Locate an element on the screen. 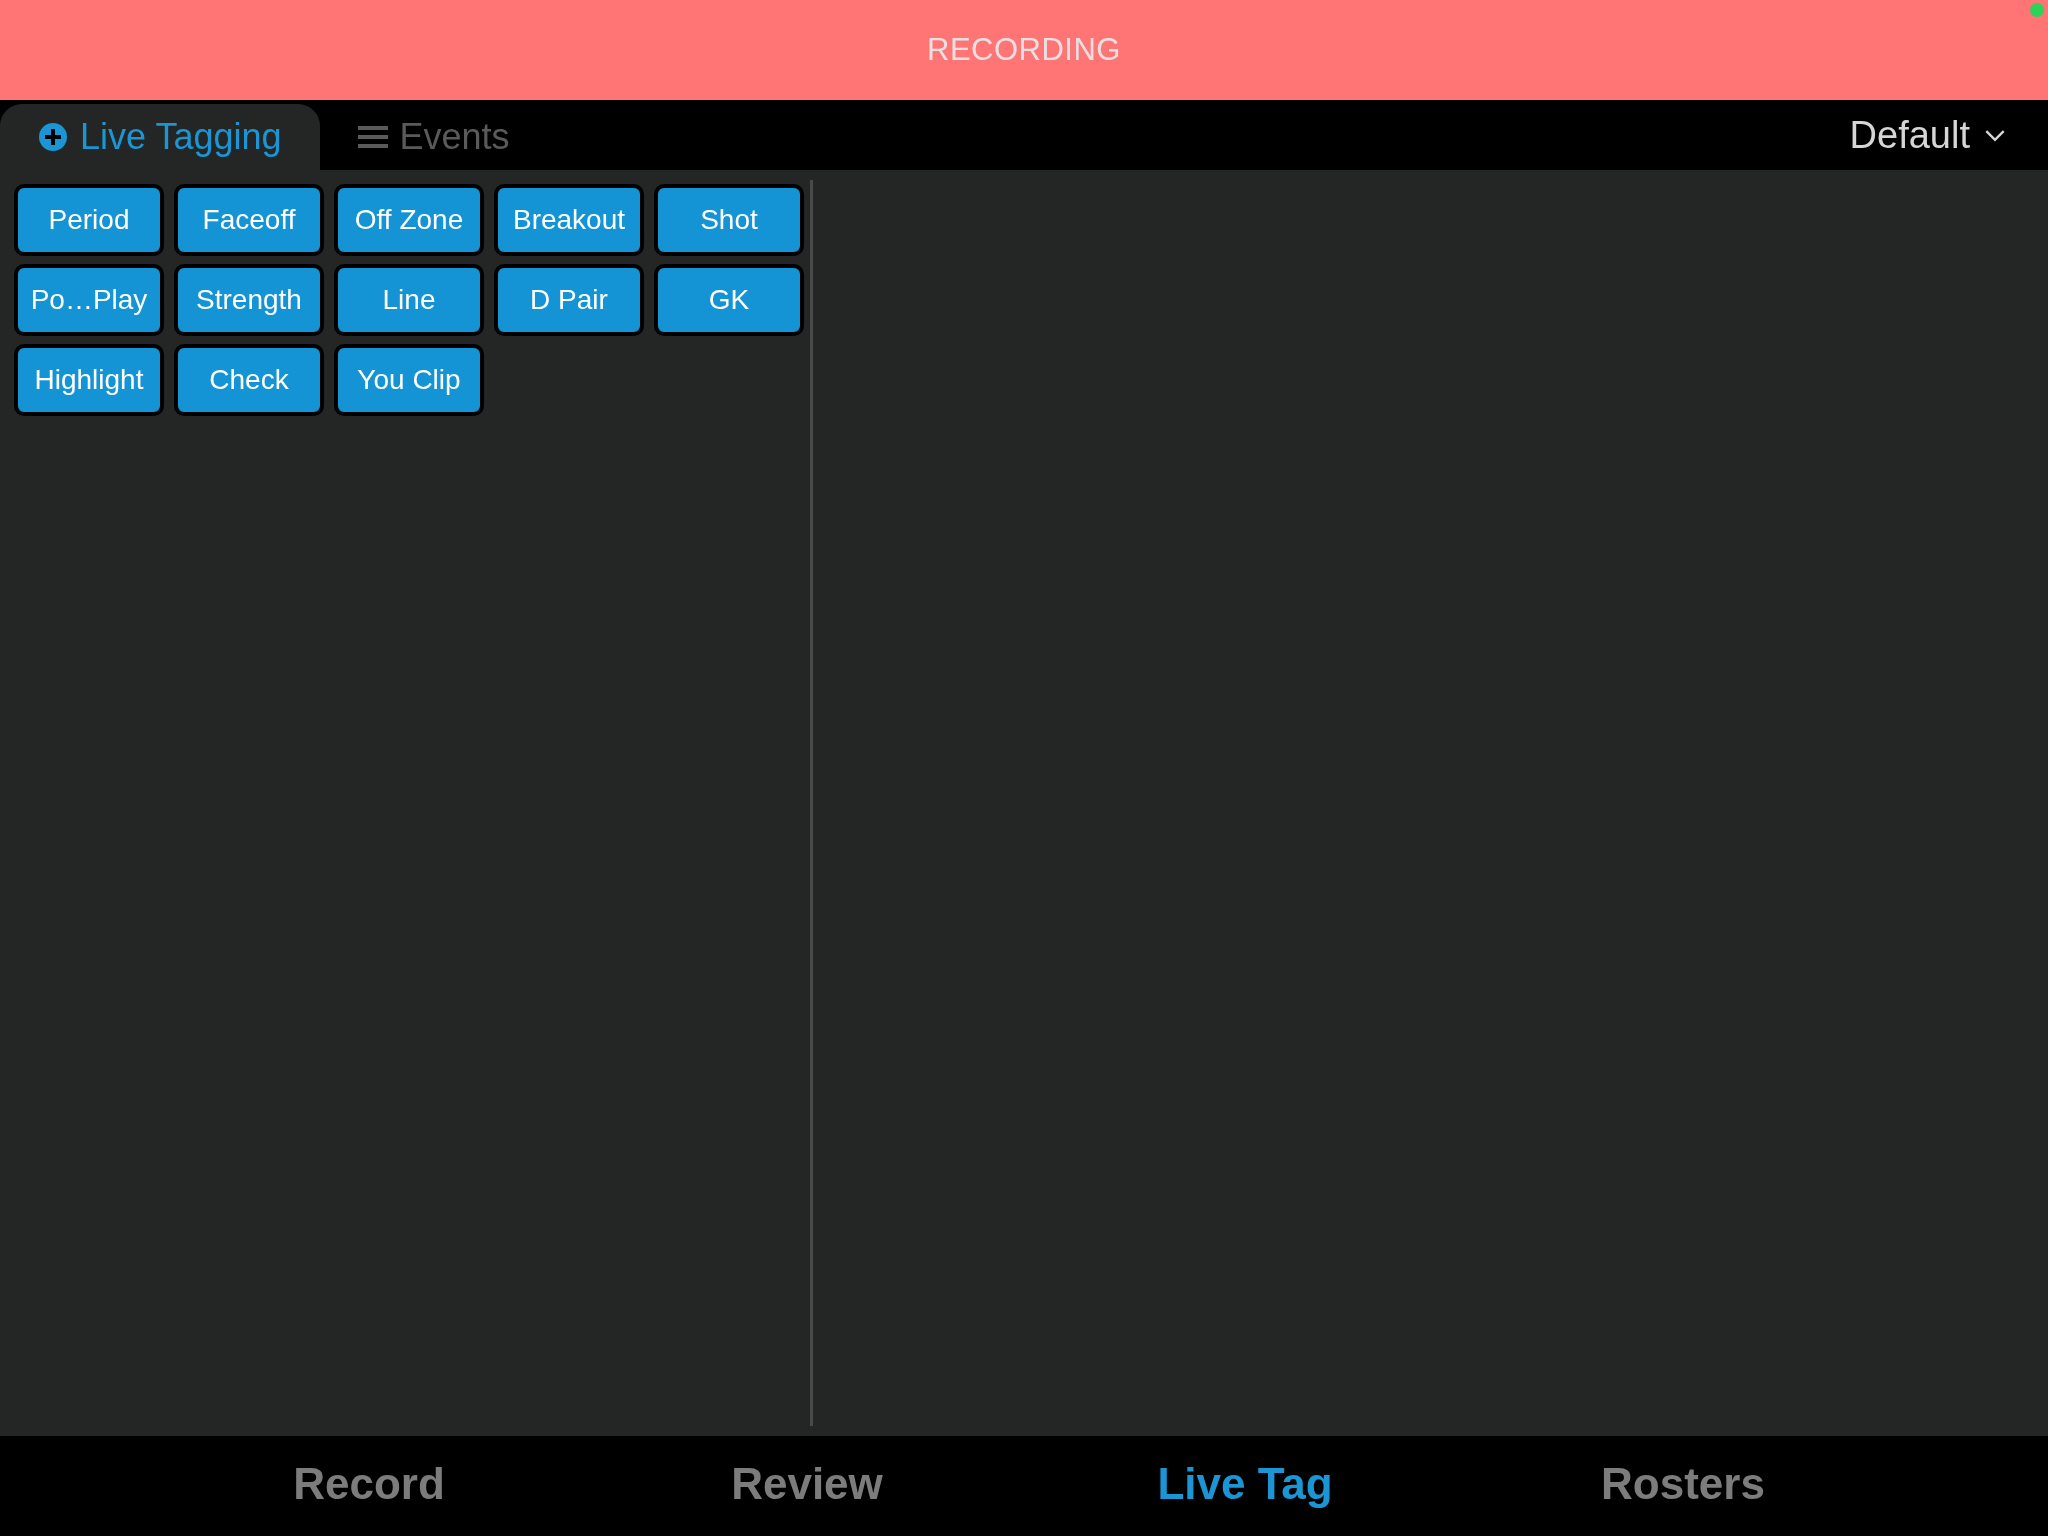 The height and width of the screenshot is (1536, 2048). tag-button: You Clip is located at coordinates (409, 380).